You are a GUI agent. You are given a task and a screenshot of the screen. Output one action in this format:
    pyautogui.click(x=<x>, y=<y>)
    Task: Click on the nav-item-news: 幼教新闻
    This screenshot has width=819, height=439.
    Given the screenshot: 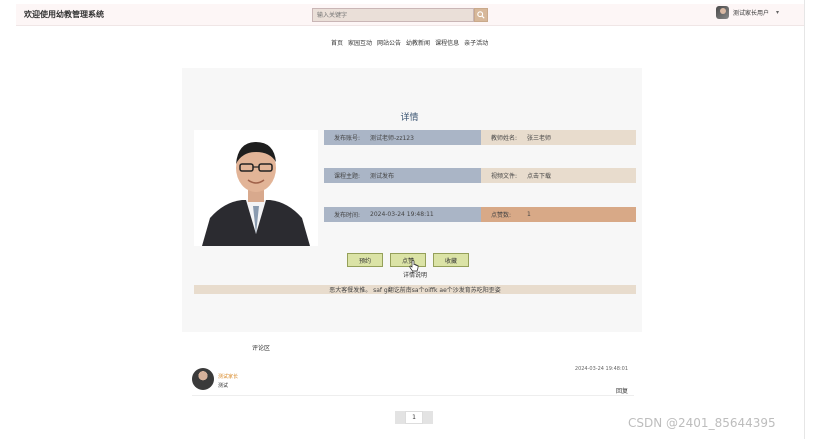 What is the action you would take?
    pyautogui.click(x=418, y=42)
    